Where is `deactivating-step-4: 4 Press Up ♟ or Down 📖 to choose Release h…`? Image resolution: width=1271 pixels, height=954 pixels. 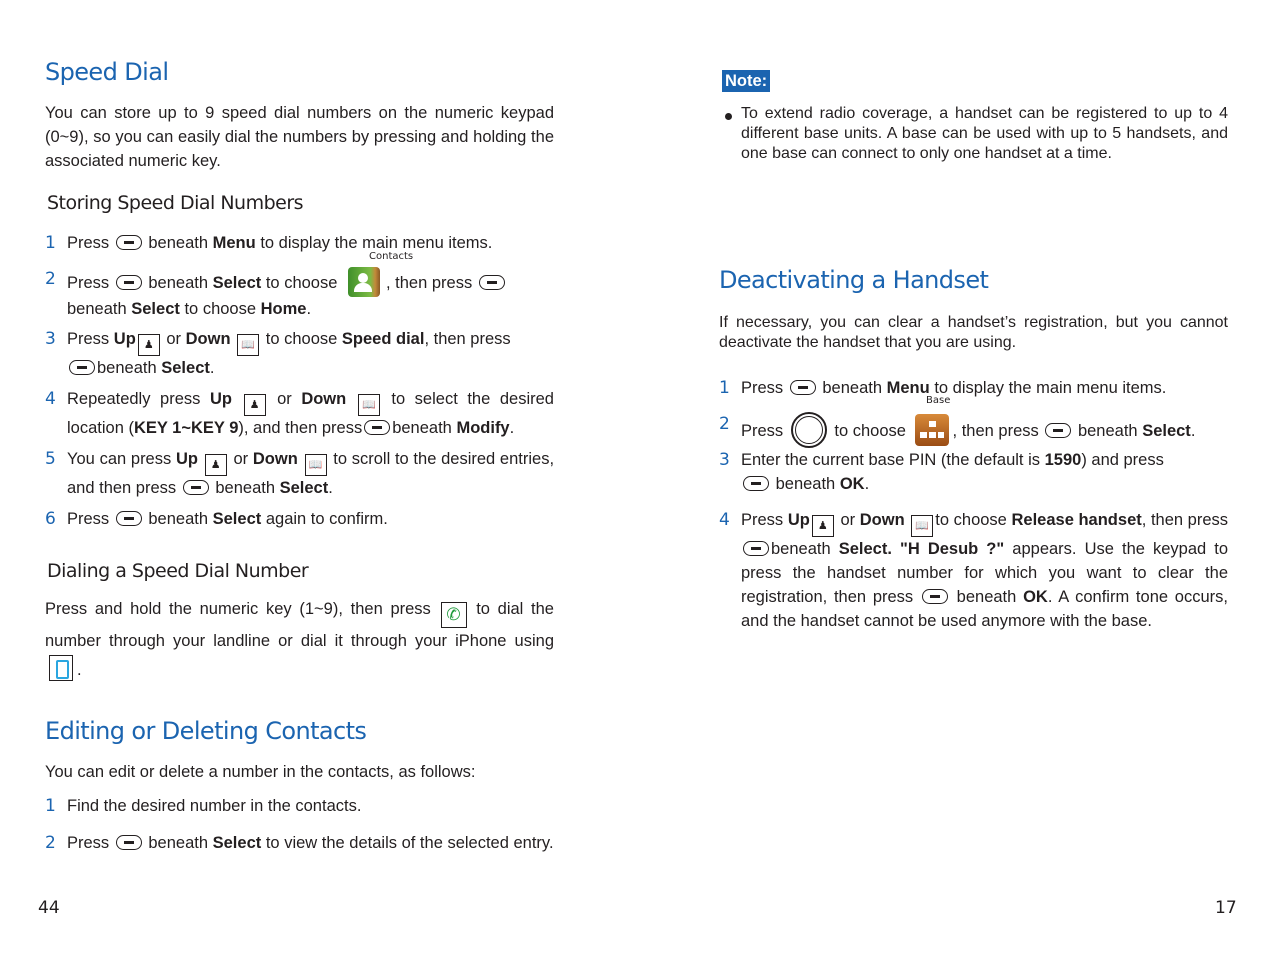
deactivating-step-4: 4 Press Up ♟ or Down 📖 to choose Release h… is located at coordinates (974, 570).